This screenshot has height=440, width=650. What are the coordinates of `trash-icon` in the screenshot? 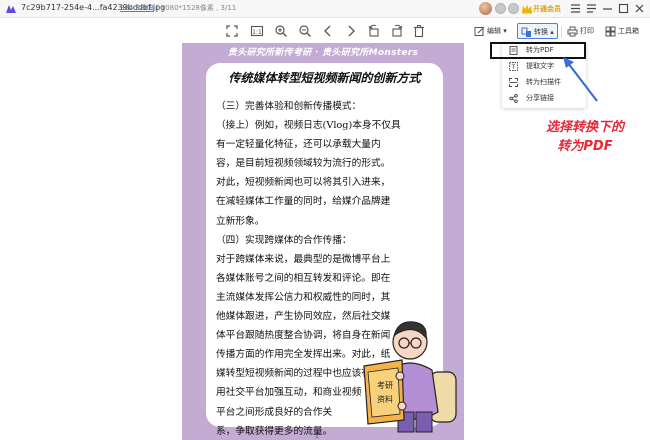 It's located at (419, 31).